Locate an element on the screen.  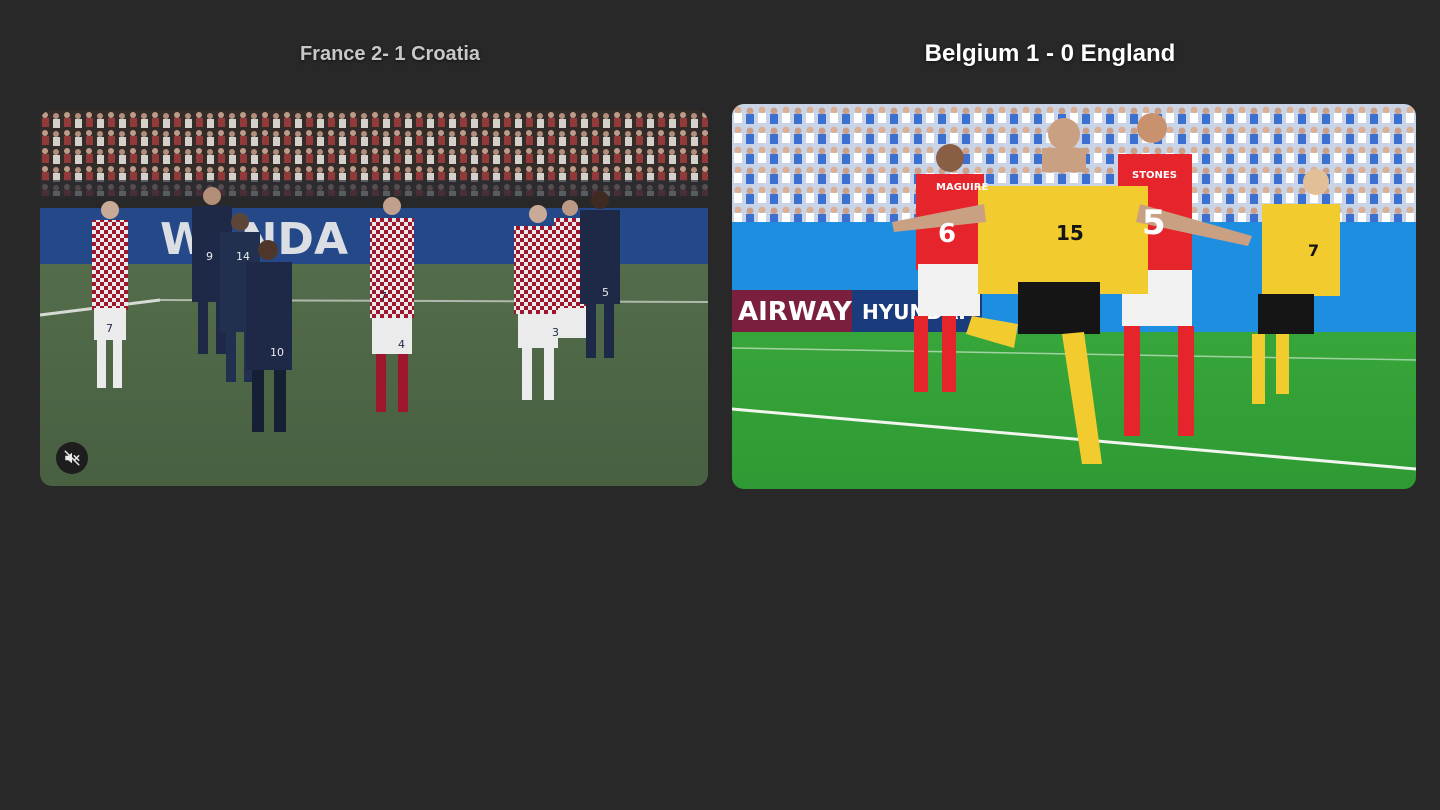
match-title-belgium-england: Belgium 1 - 0 England is located at coordinates (1050, 54).